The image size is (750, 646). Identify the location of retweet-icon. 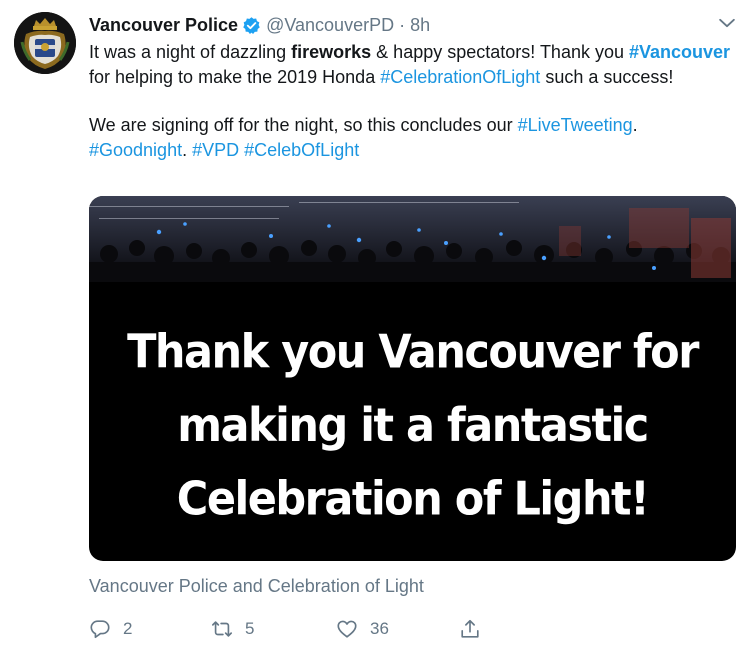
(222, 629).